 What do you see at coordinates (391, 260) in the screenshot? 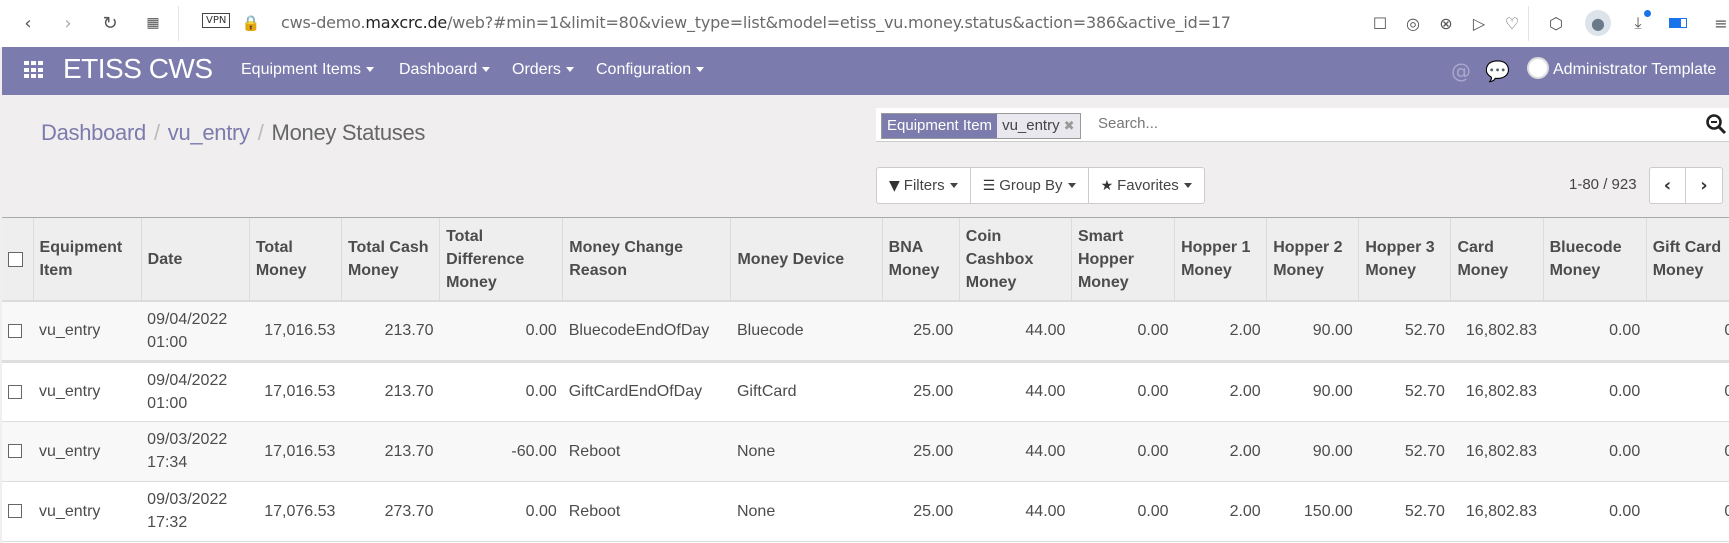
I see `column-header: Total Cash Money` at bounding box center [391, 260].